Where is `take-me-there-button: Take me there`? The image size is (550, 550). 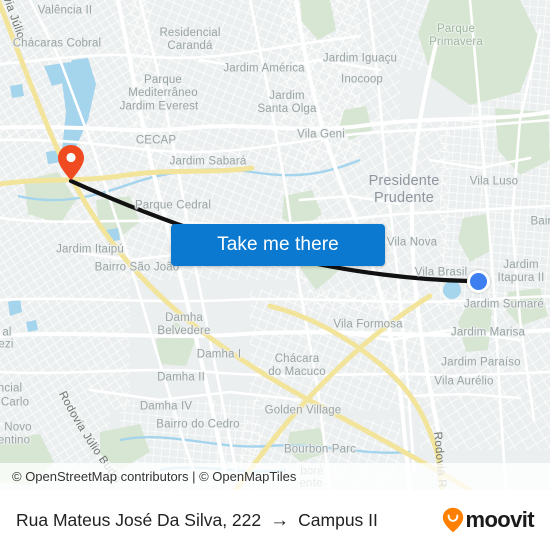
take-me-there-button: Take me there is located at coordinates (278, 245).